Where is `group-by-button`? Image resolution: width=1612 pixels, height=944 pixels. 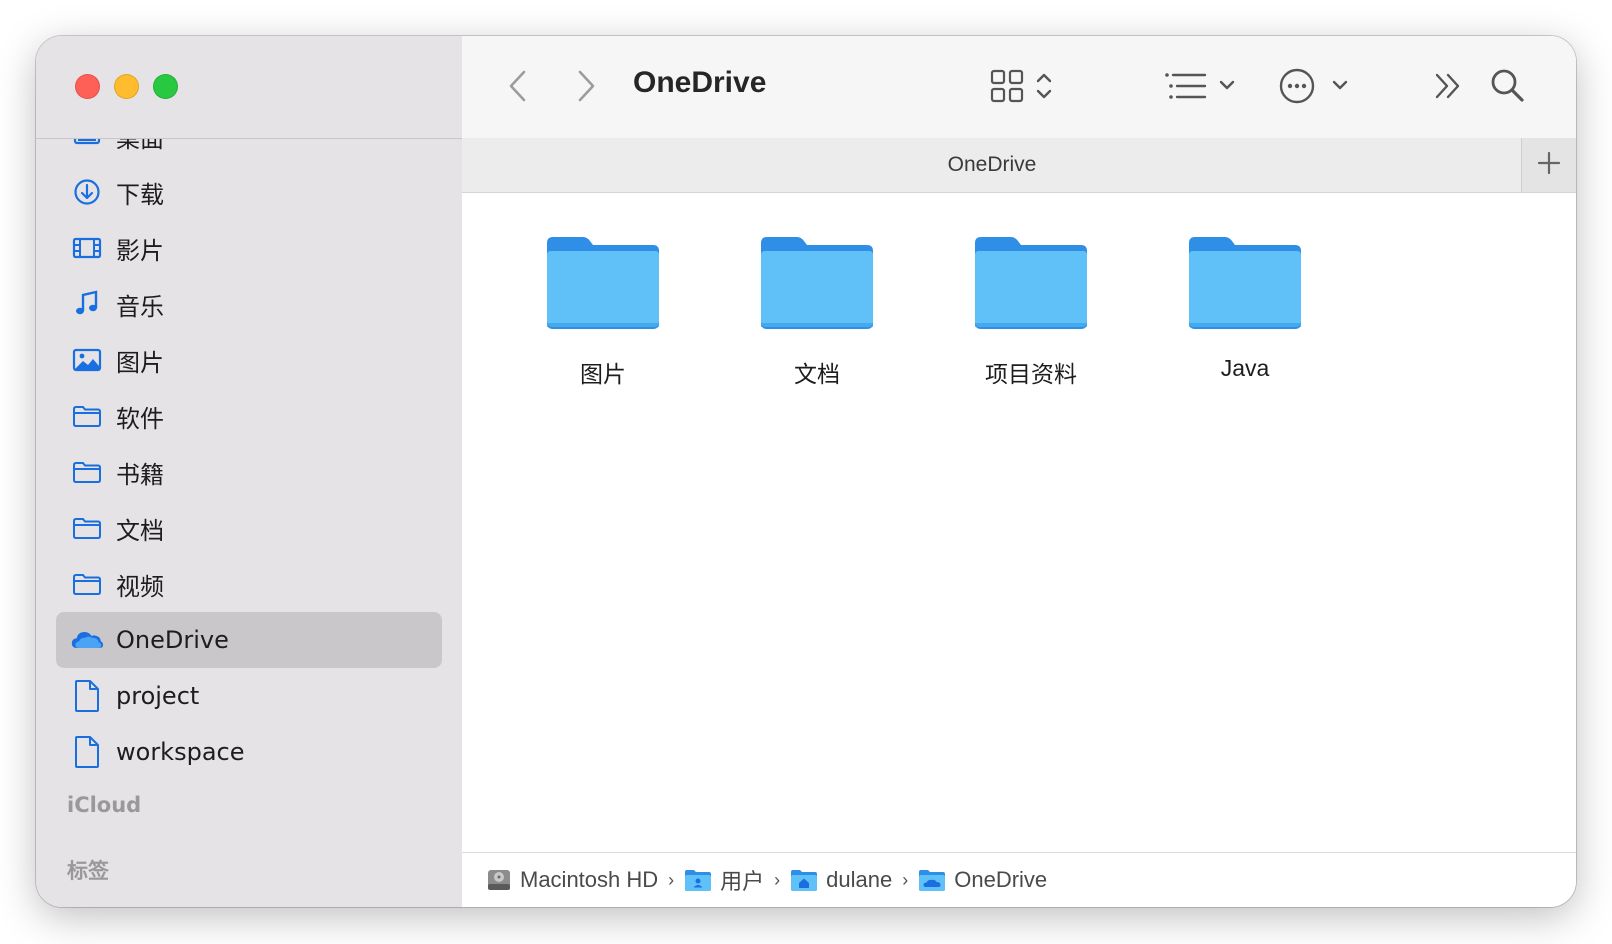 group-by-button is located at coordinates (1202, 88).